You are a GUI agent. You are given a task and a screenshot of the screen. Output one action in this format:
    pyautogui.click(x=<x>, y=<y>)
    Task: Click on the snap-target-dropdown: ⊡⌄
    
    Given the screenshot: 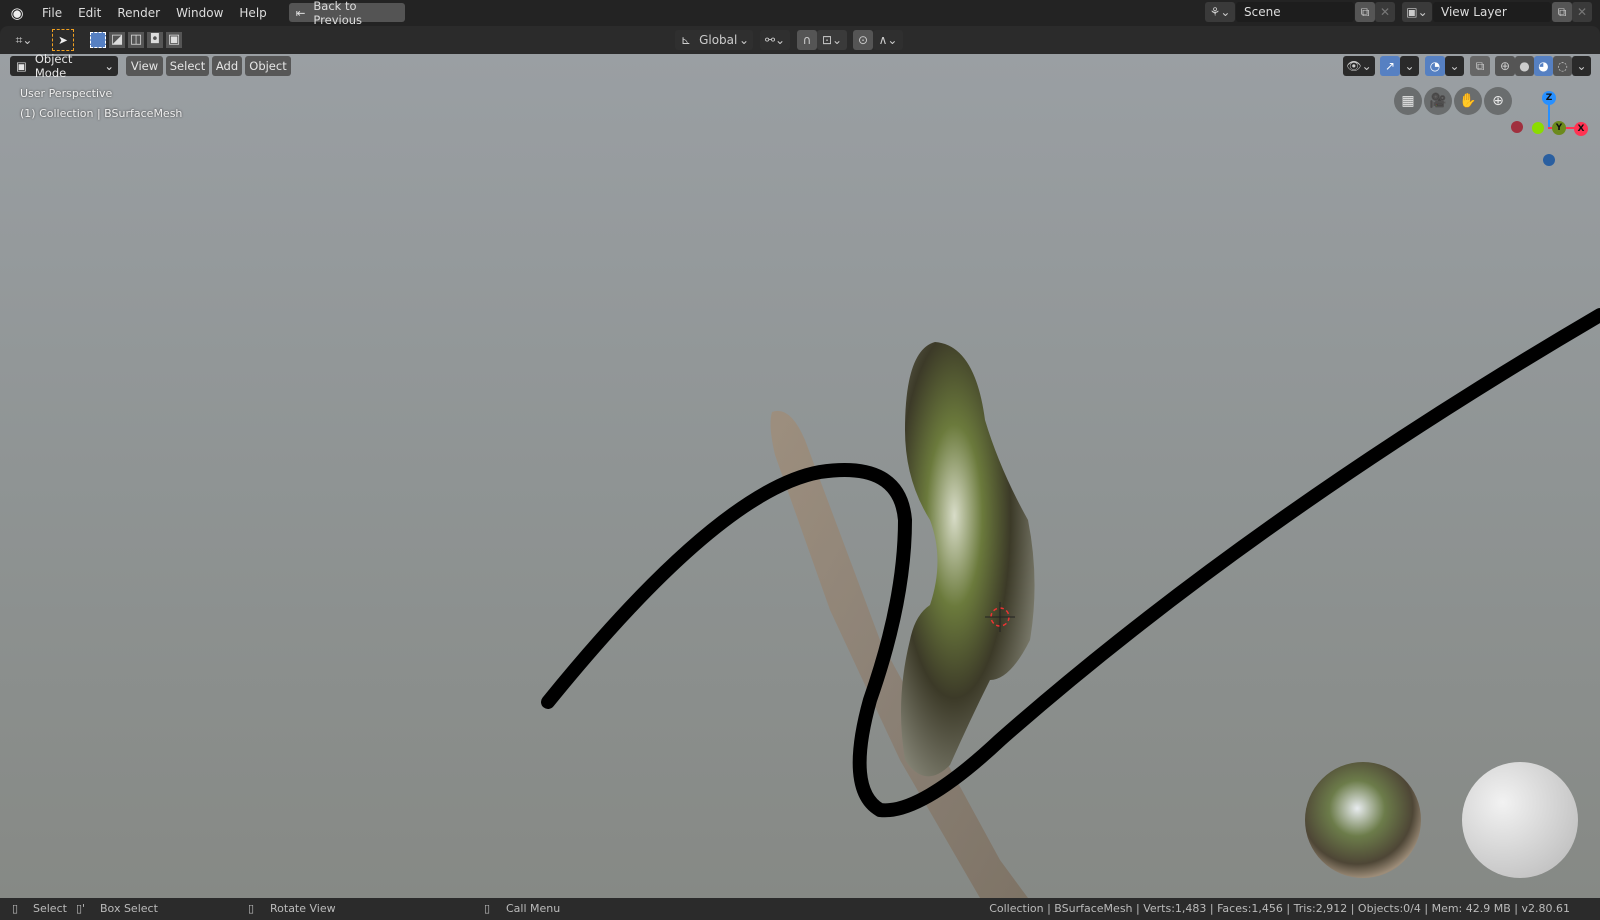 What is the action you would take?
    pyautogui.click(x=832, y=40)
    